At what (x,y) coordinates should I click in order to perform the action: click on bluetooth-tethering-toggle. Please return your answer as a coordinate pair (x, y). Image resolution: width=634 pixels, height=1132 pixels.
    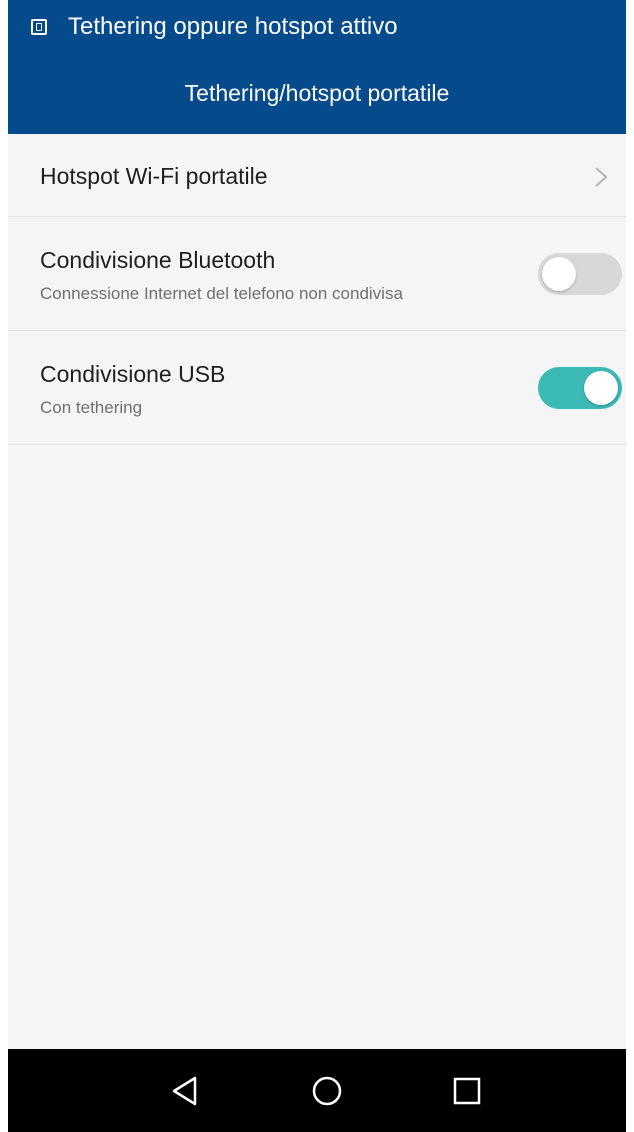
    Looking at the image, I should click on (580, 274).